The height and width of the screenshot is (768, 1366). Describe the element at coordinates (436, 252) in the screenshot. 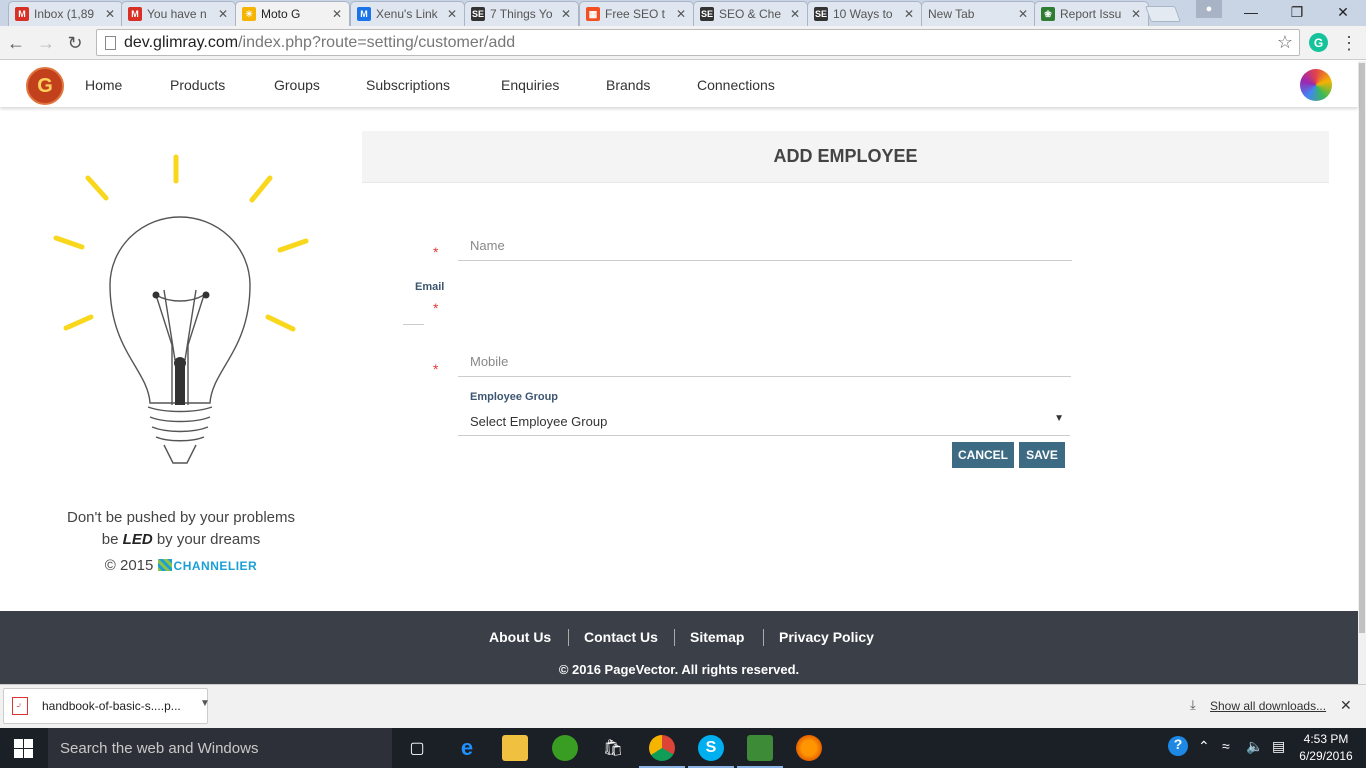

I see `required-mark-name: *` at that location.